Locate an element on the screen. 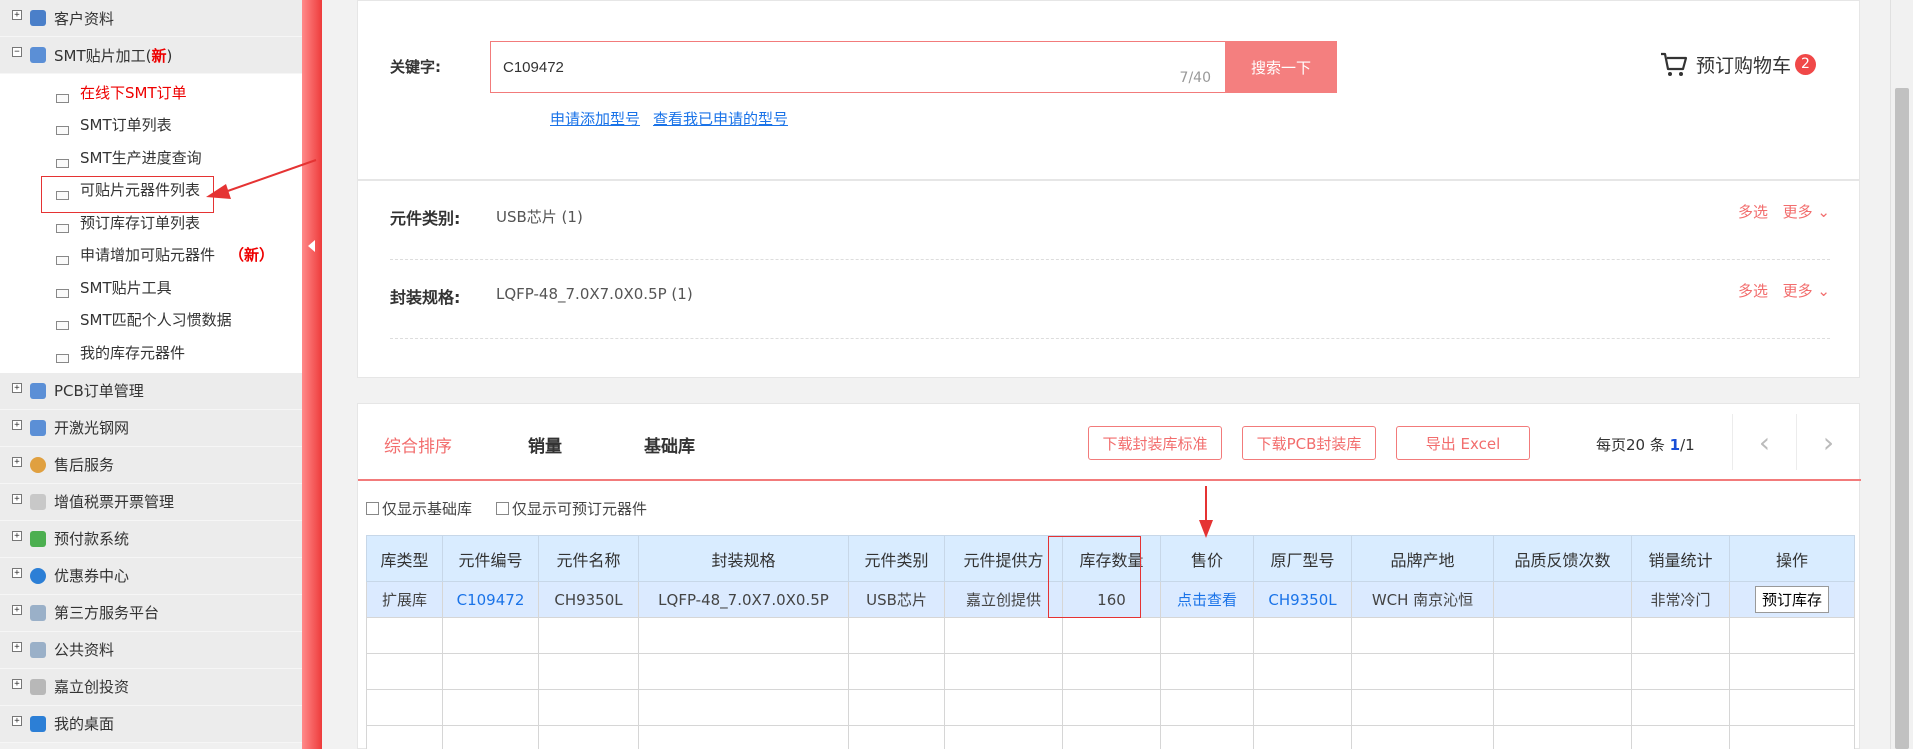  filter-value: LQFP-48_7.0X7.0X0.5P (1) is located at coordinates (594, 294).